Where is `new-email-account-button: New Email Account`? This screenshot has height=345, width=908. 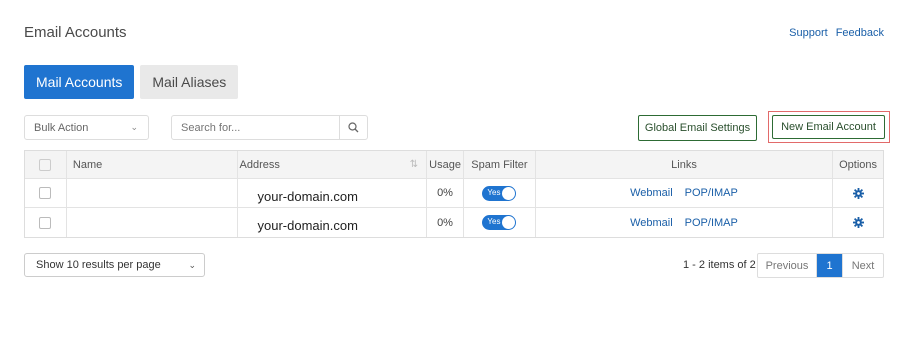 new-email-account-button: New Email Account is located at coordinates (828, 127).